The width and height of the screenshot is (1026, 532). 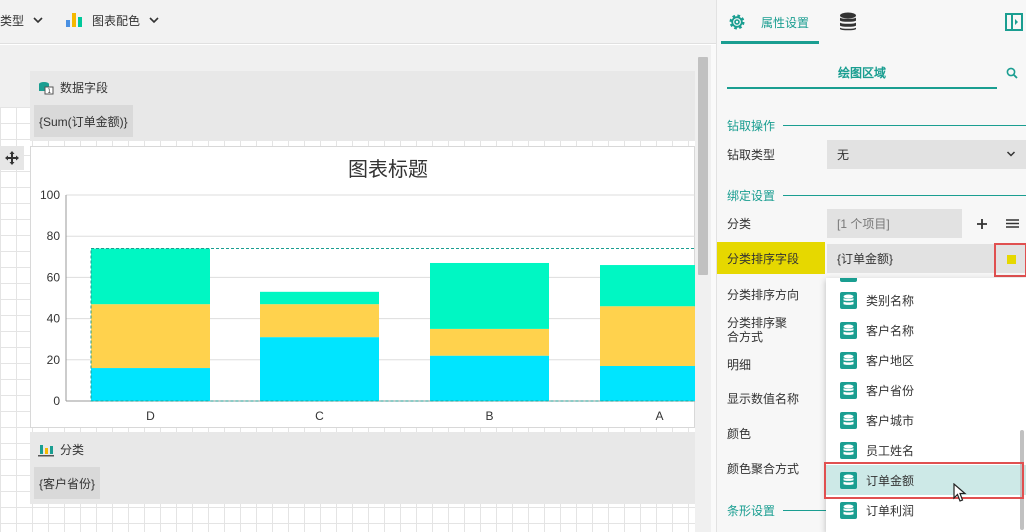 I want to click on tab-data, so click(x=848, y=22).